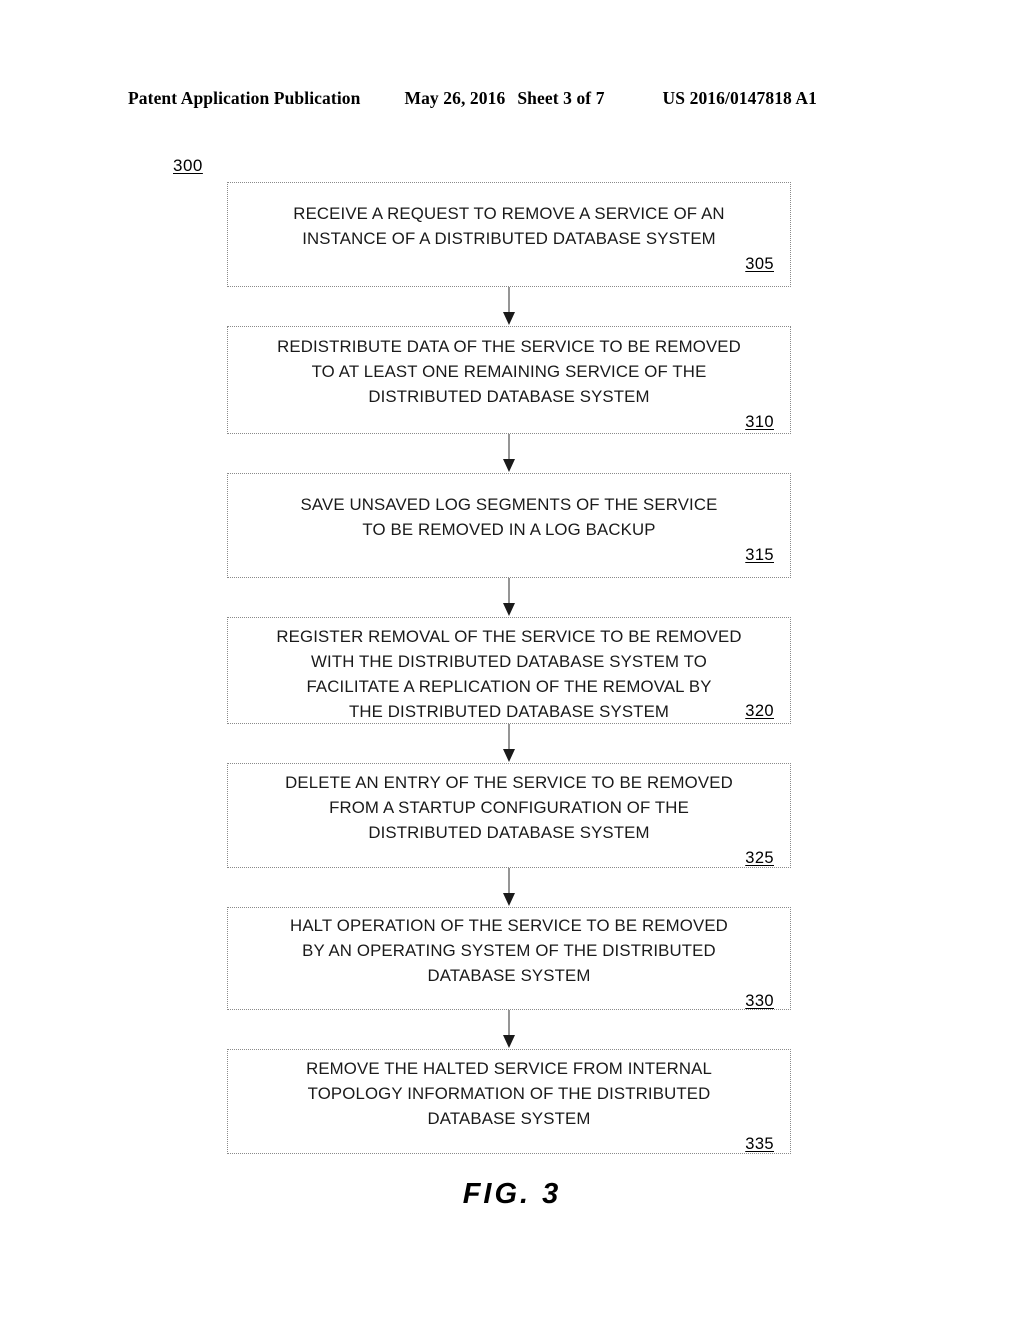 The width and height of the screenshot is (1024, 1320). Describe the element at coordinates (759, 1000) in the screenshot. I see `step-reference-numeral: 330` at that location.